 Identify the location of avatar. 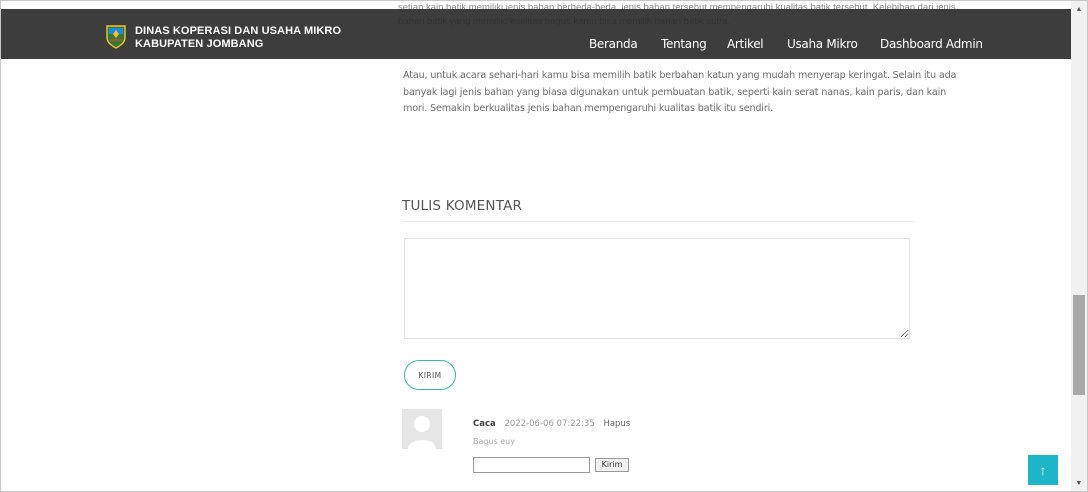
(422, 429).